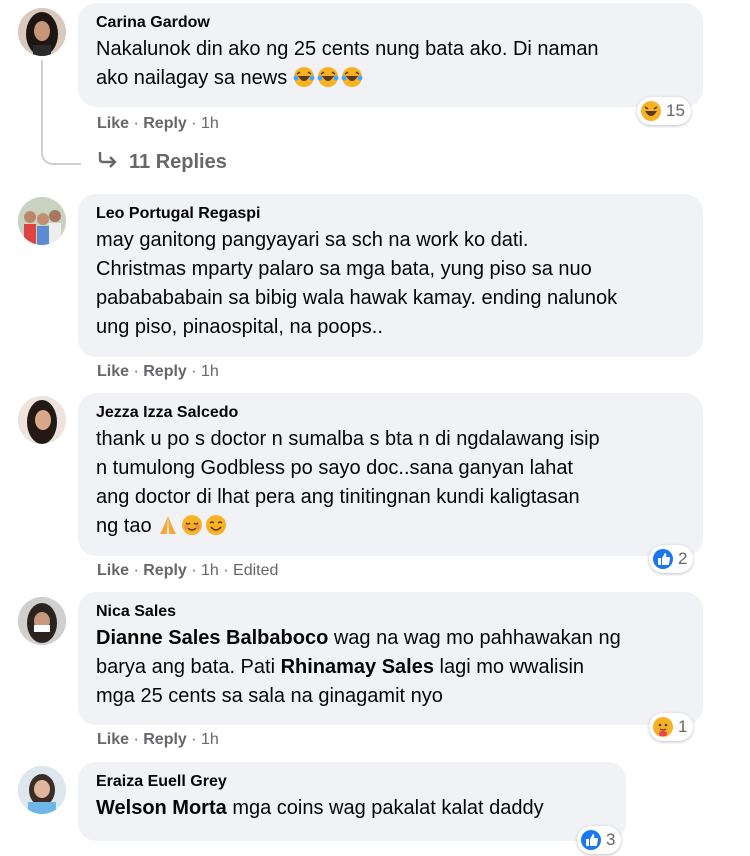  What do you see at coordinates (161, 808) in the screenshot?
I see `mention-link: Welson Morta` at bounding box center [161, 808].